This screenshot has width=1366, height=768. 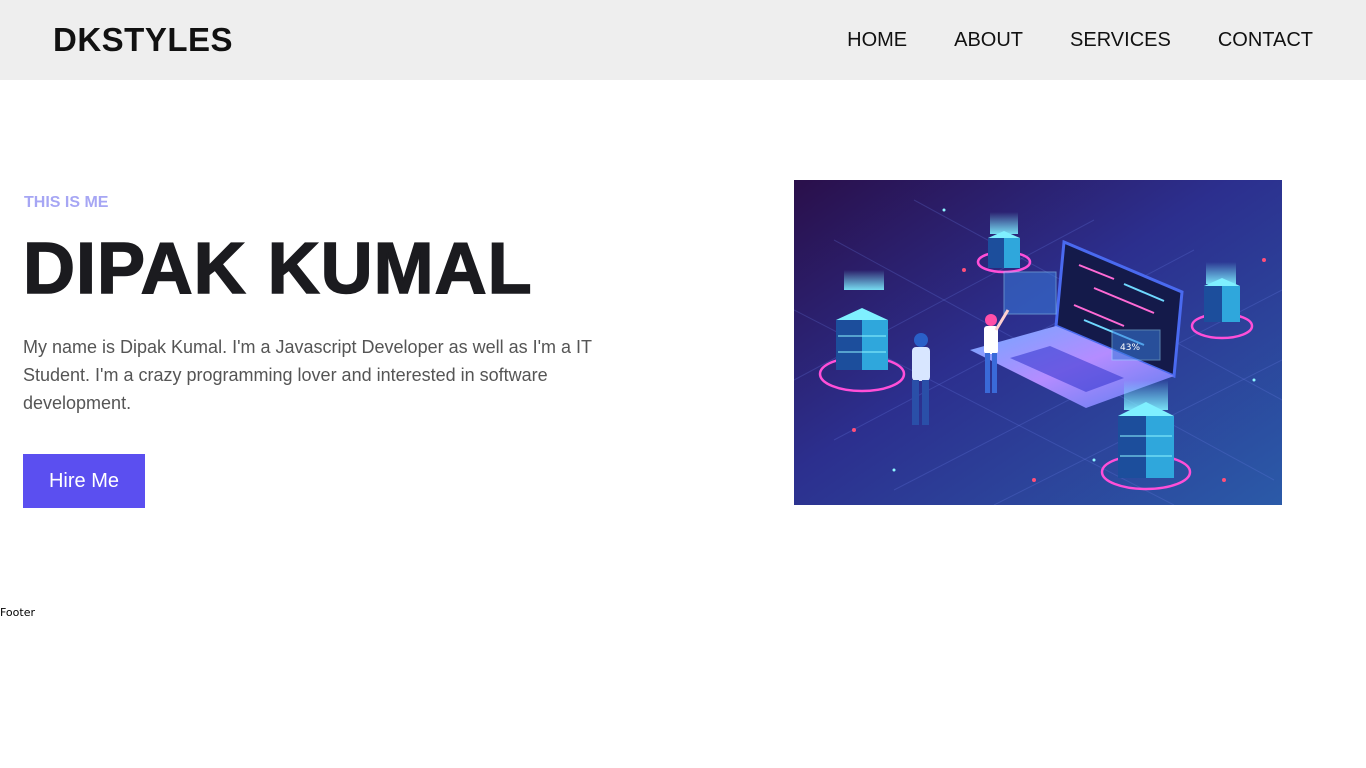 I want to click on navbar: DKSTYLES HOME ABOUT SERVICES CONTACT, so click(x=683, y=40).